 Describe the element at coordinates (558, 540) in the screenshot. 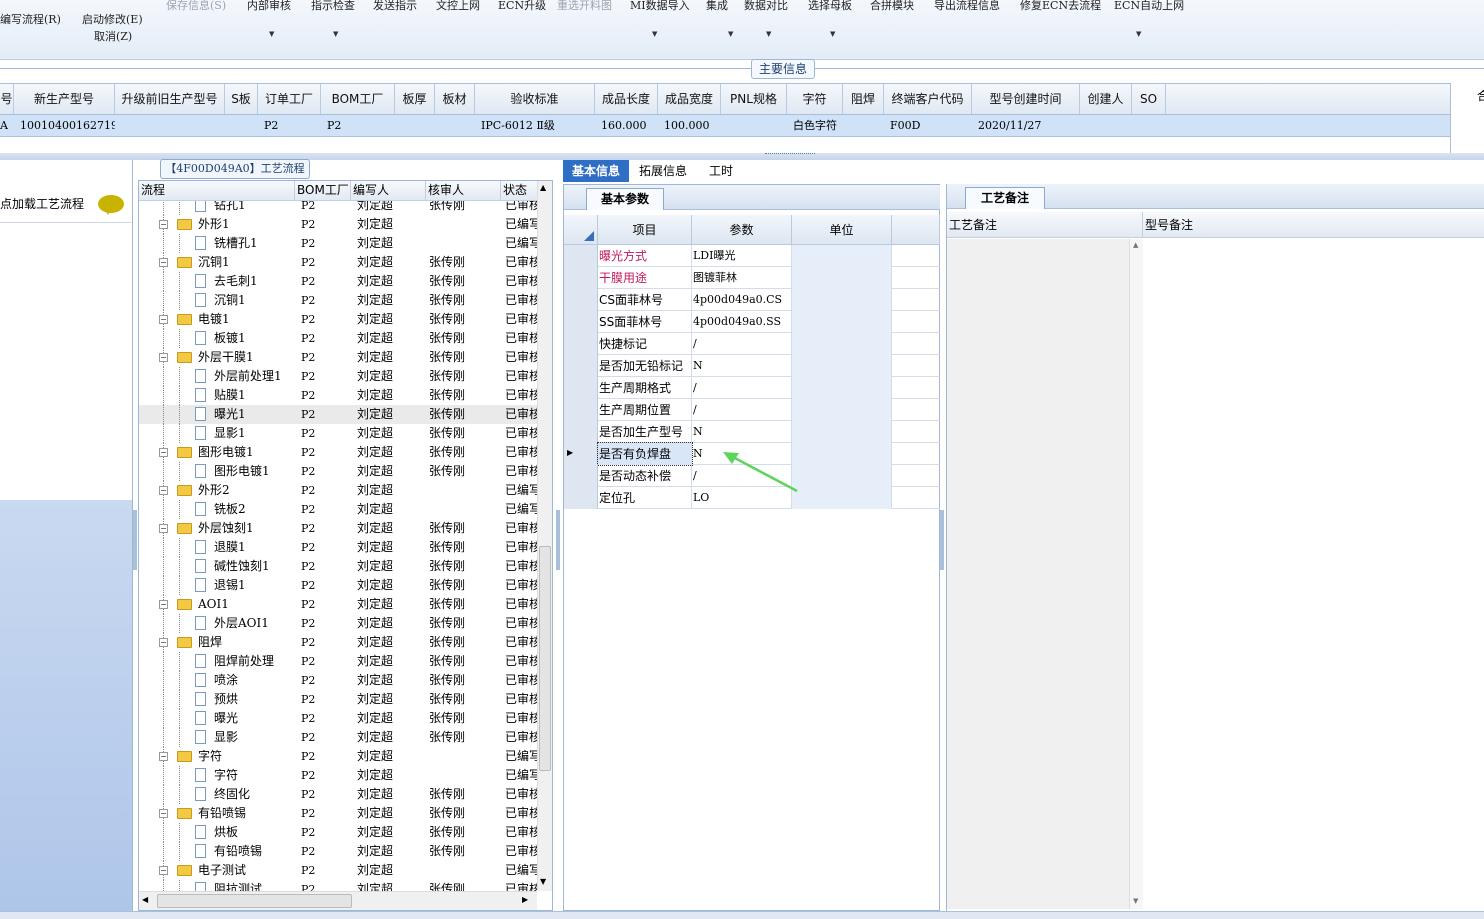

I see `center-splitter-grip` at that location.